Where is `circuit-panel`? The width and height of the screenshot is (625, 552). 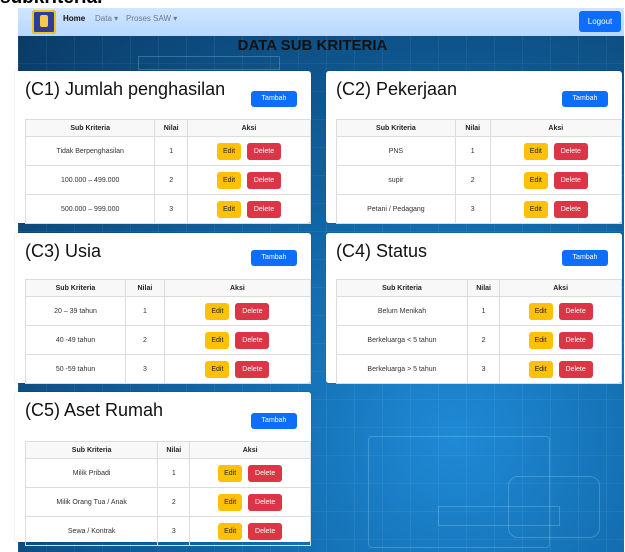
circuit-panel is located at coordinates (554, 507).